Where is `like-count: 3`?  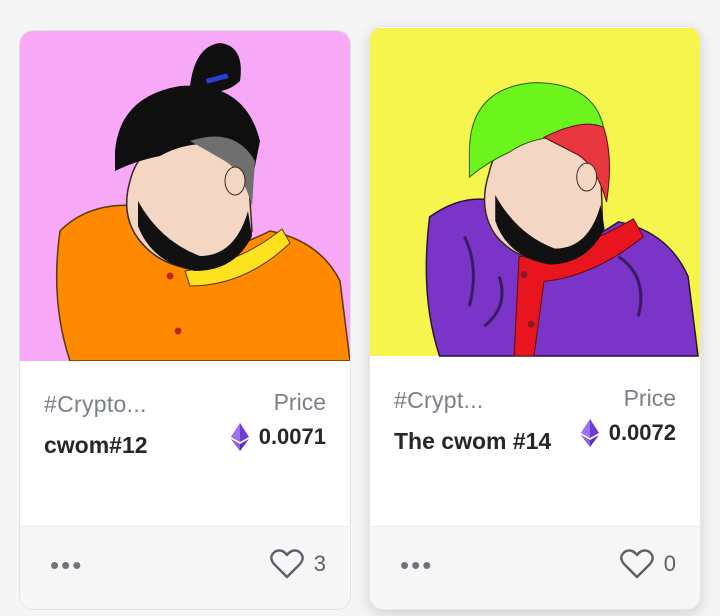
like-count: 3 is located at coordinates (319, 563).